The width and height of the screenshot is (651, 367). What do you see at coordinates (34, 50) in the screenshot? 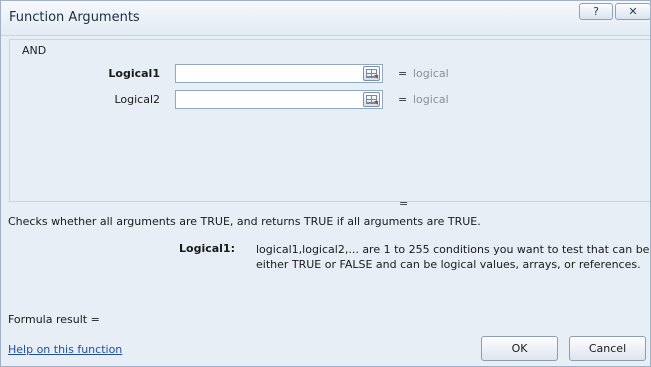
I see `function-name: AND` at bounding box center [34, 50].